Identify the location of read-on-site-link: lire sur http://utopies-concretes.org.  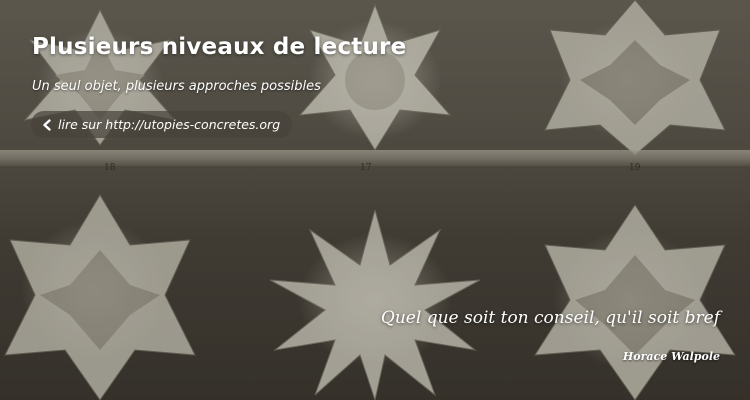
(162, 124).